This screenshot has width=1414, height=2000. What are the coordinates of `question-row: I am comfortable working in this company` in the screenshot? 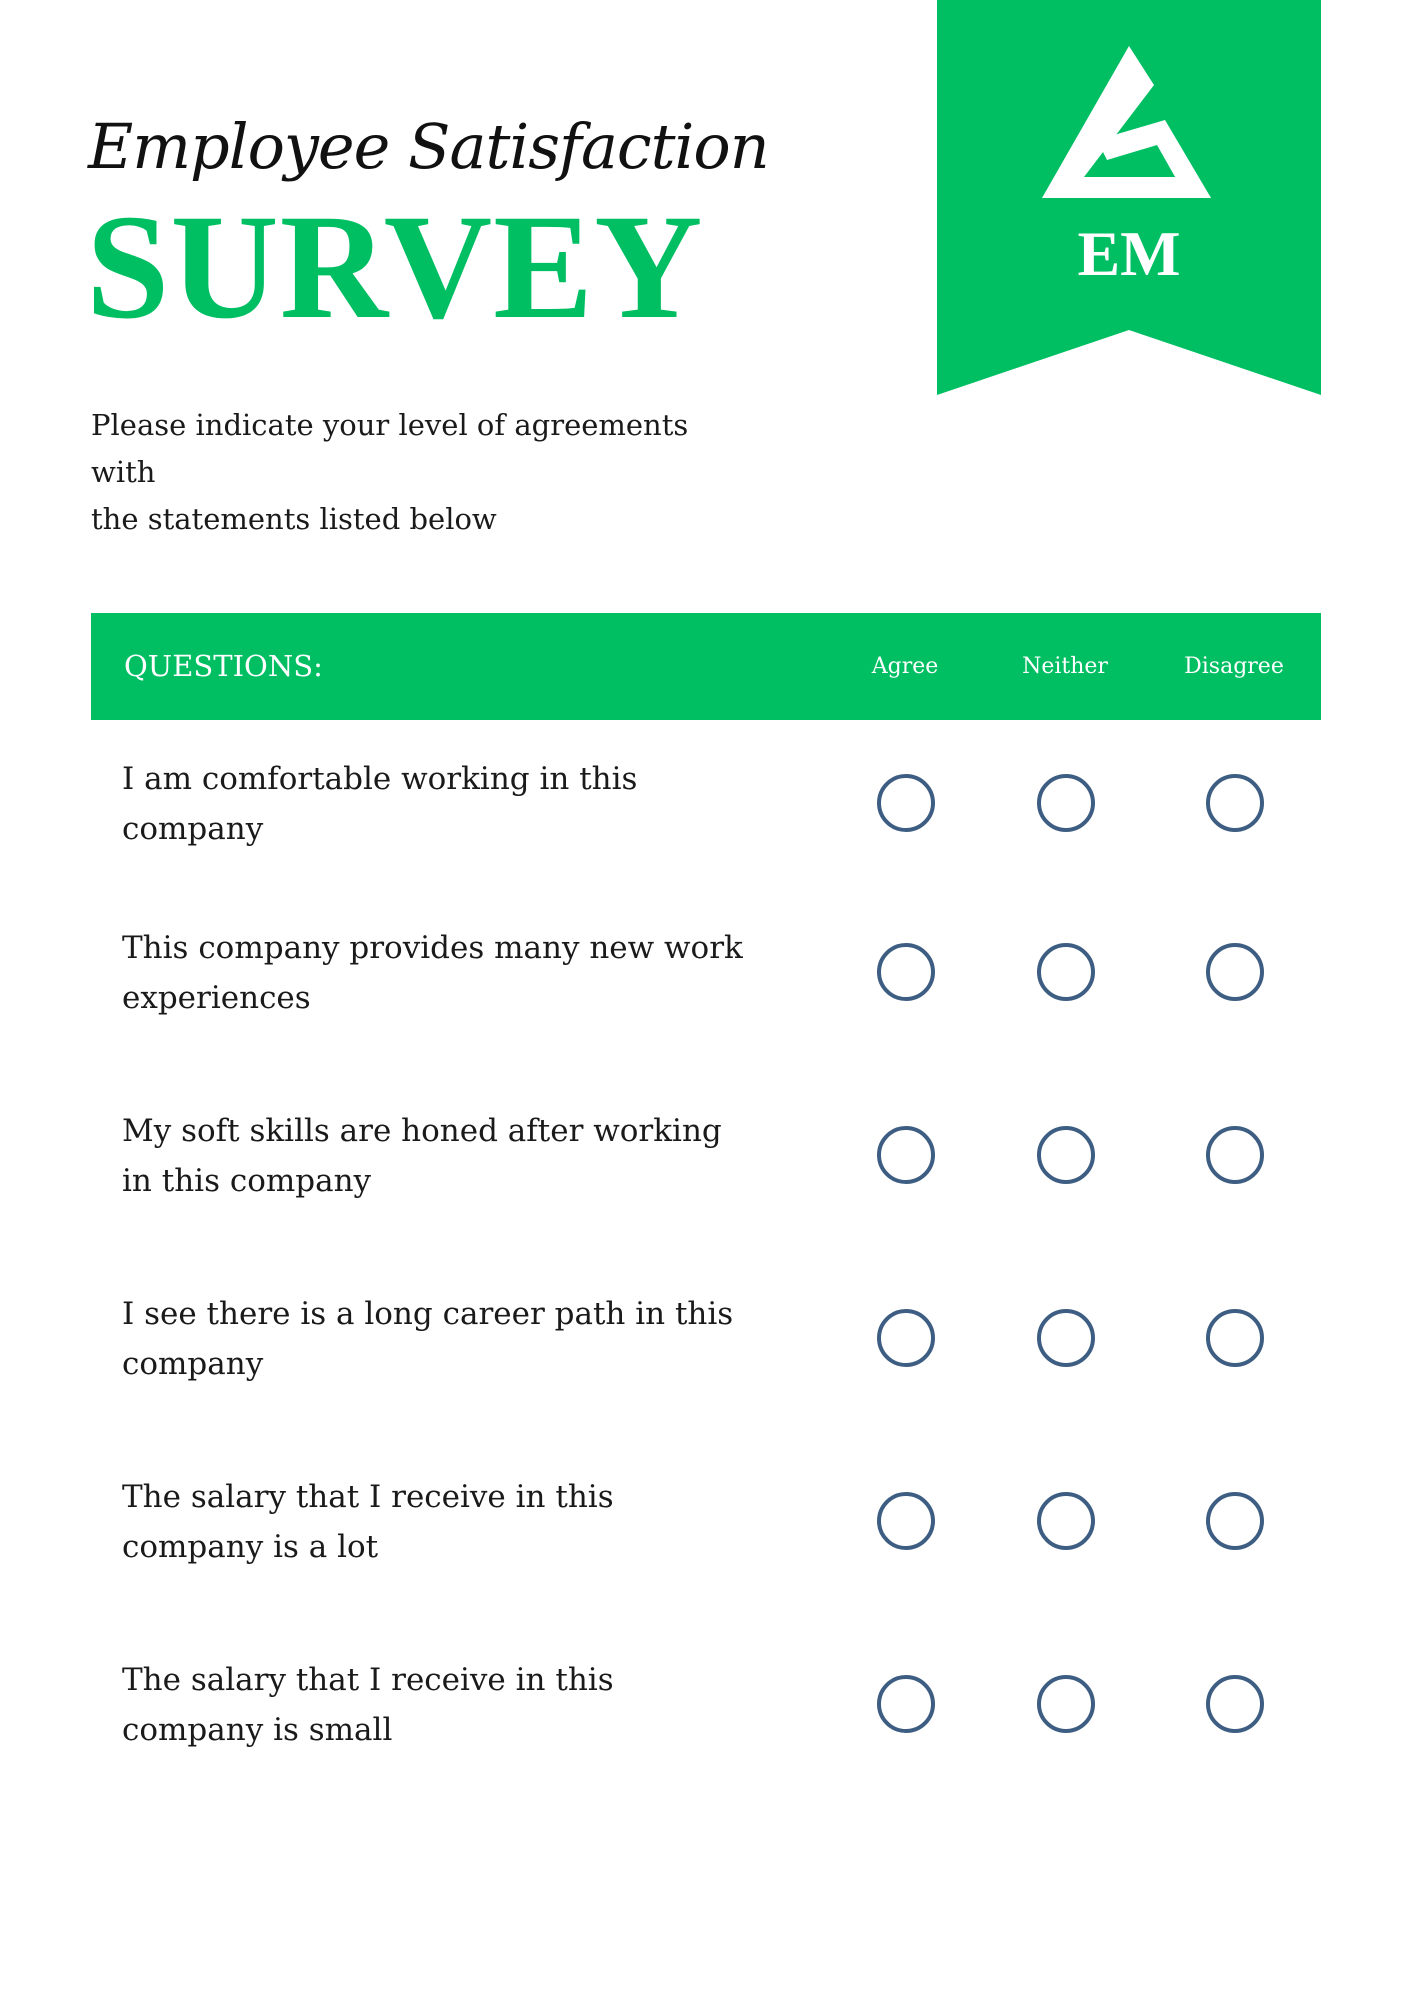 It's located at (706, 817).